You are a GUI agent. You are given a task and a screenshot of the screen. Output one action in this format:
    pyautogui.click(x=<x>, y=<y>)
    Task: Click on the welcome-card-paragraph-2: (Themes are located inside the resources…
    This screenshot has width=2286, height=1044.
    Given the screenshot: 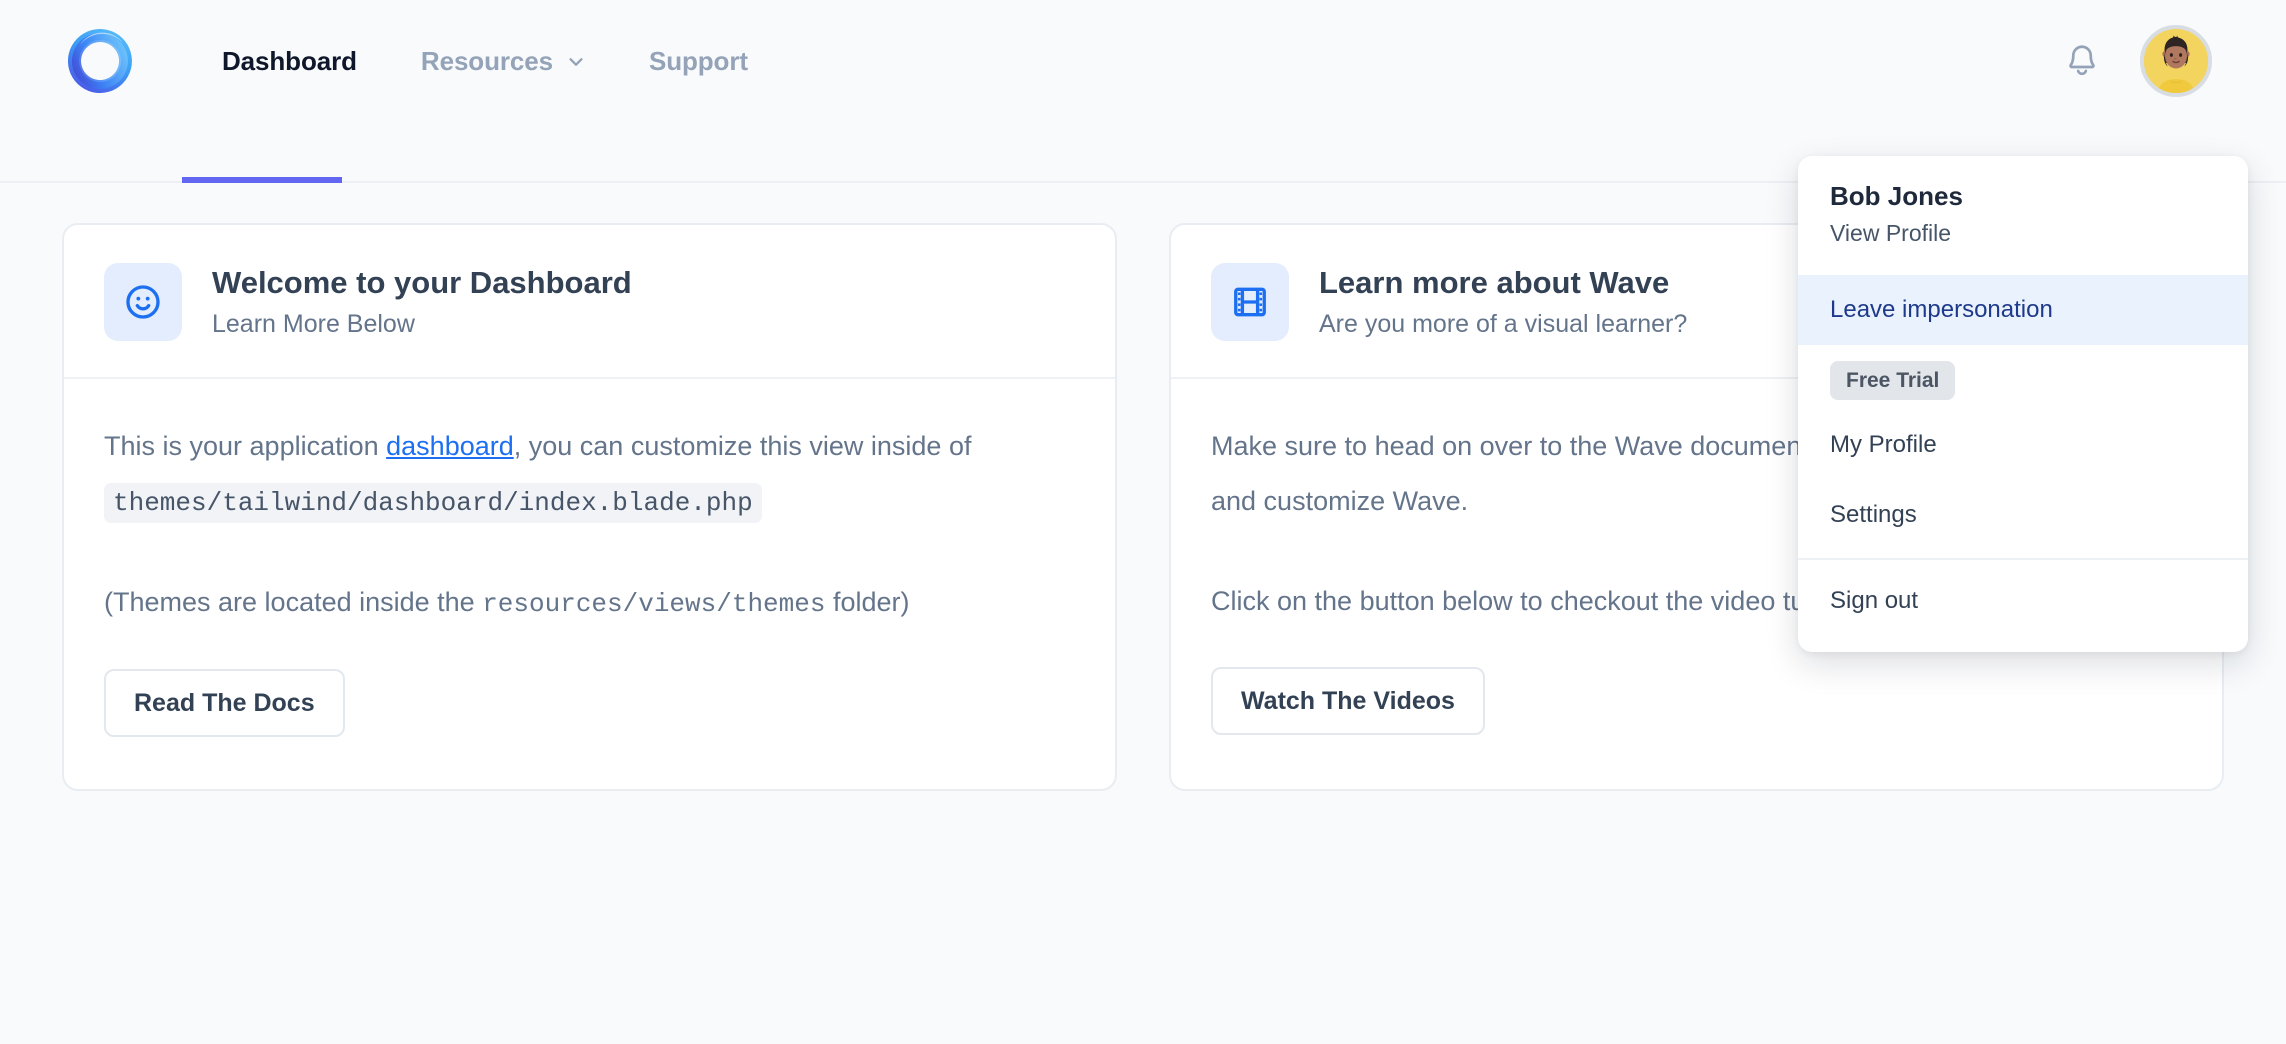 What is the action you would take?
    pyautogui.click(x=589, y=603)
    